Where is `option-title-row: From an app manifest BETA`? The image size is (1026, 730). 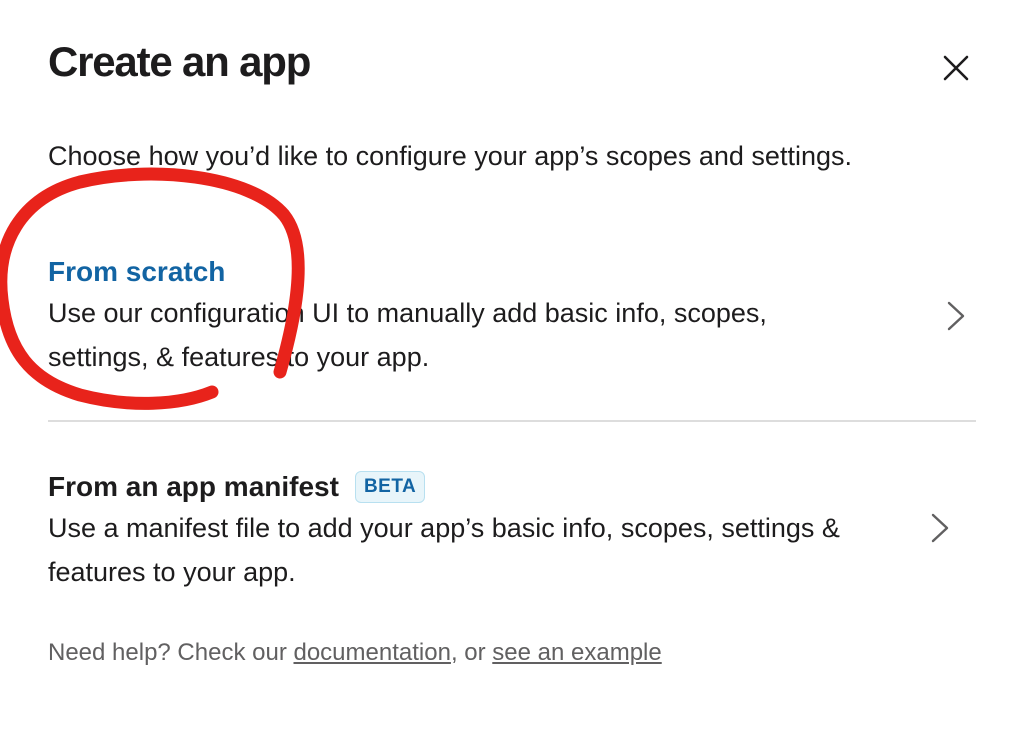 option-title-row: From an app manifest BETA is located at coordinates (512, 487).